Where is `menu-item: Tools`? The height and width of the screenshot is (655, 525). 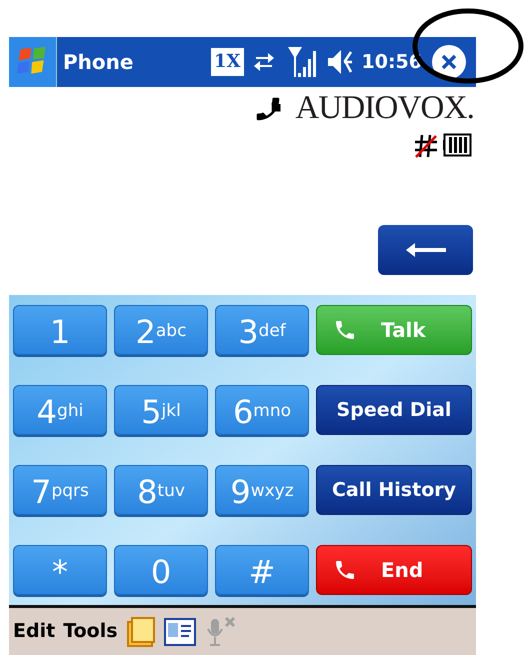
menu-item: Tools is located at coordinates (90, 631).